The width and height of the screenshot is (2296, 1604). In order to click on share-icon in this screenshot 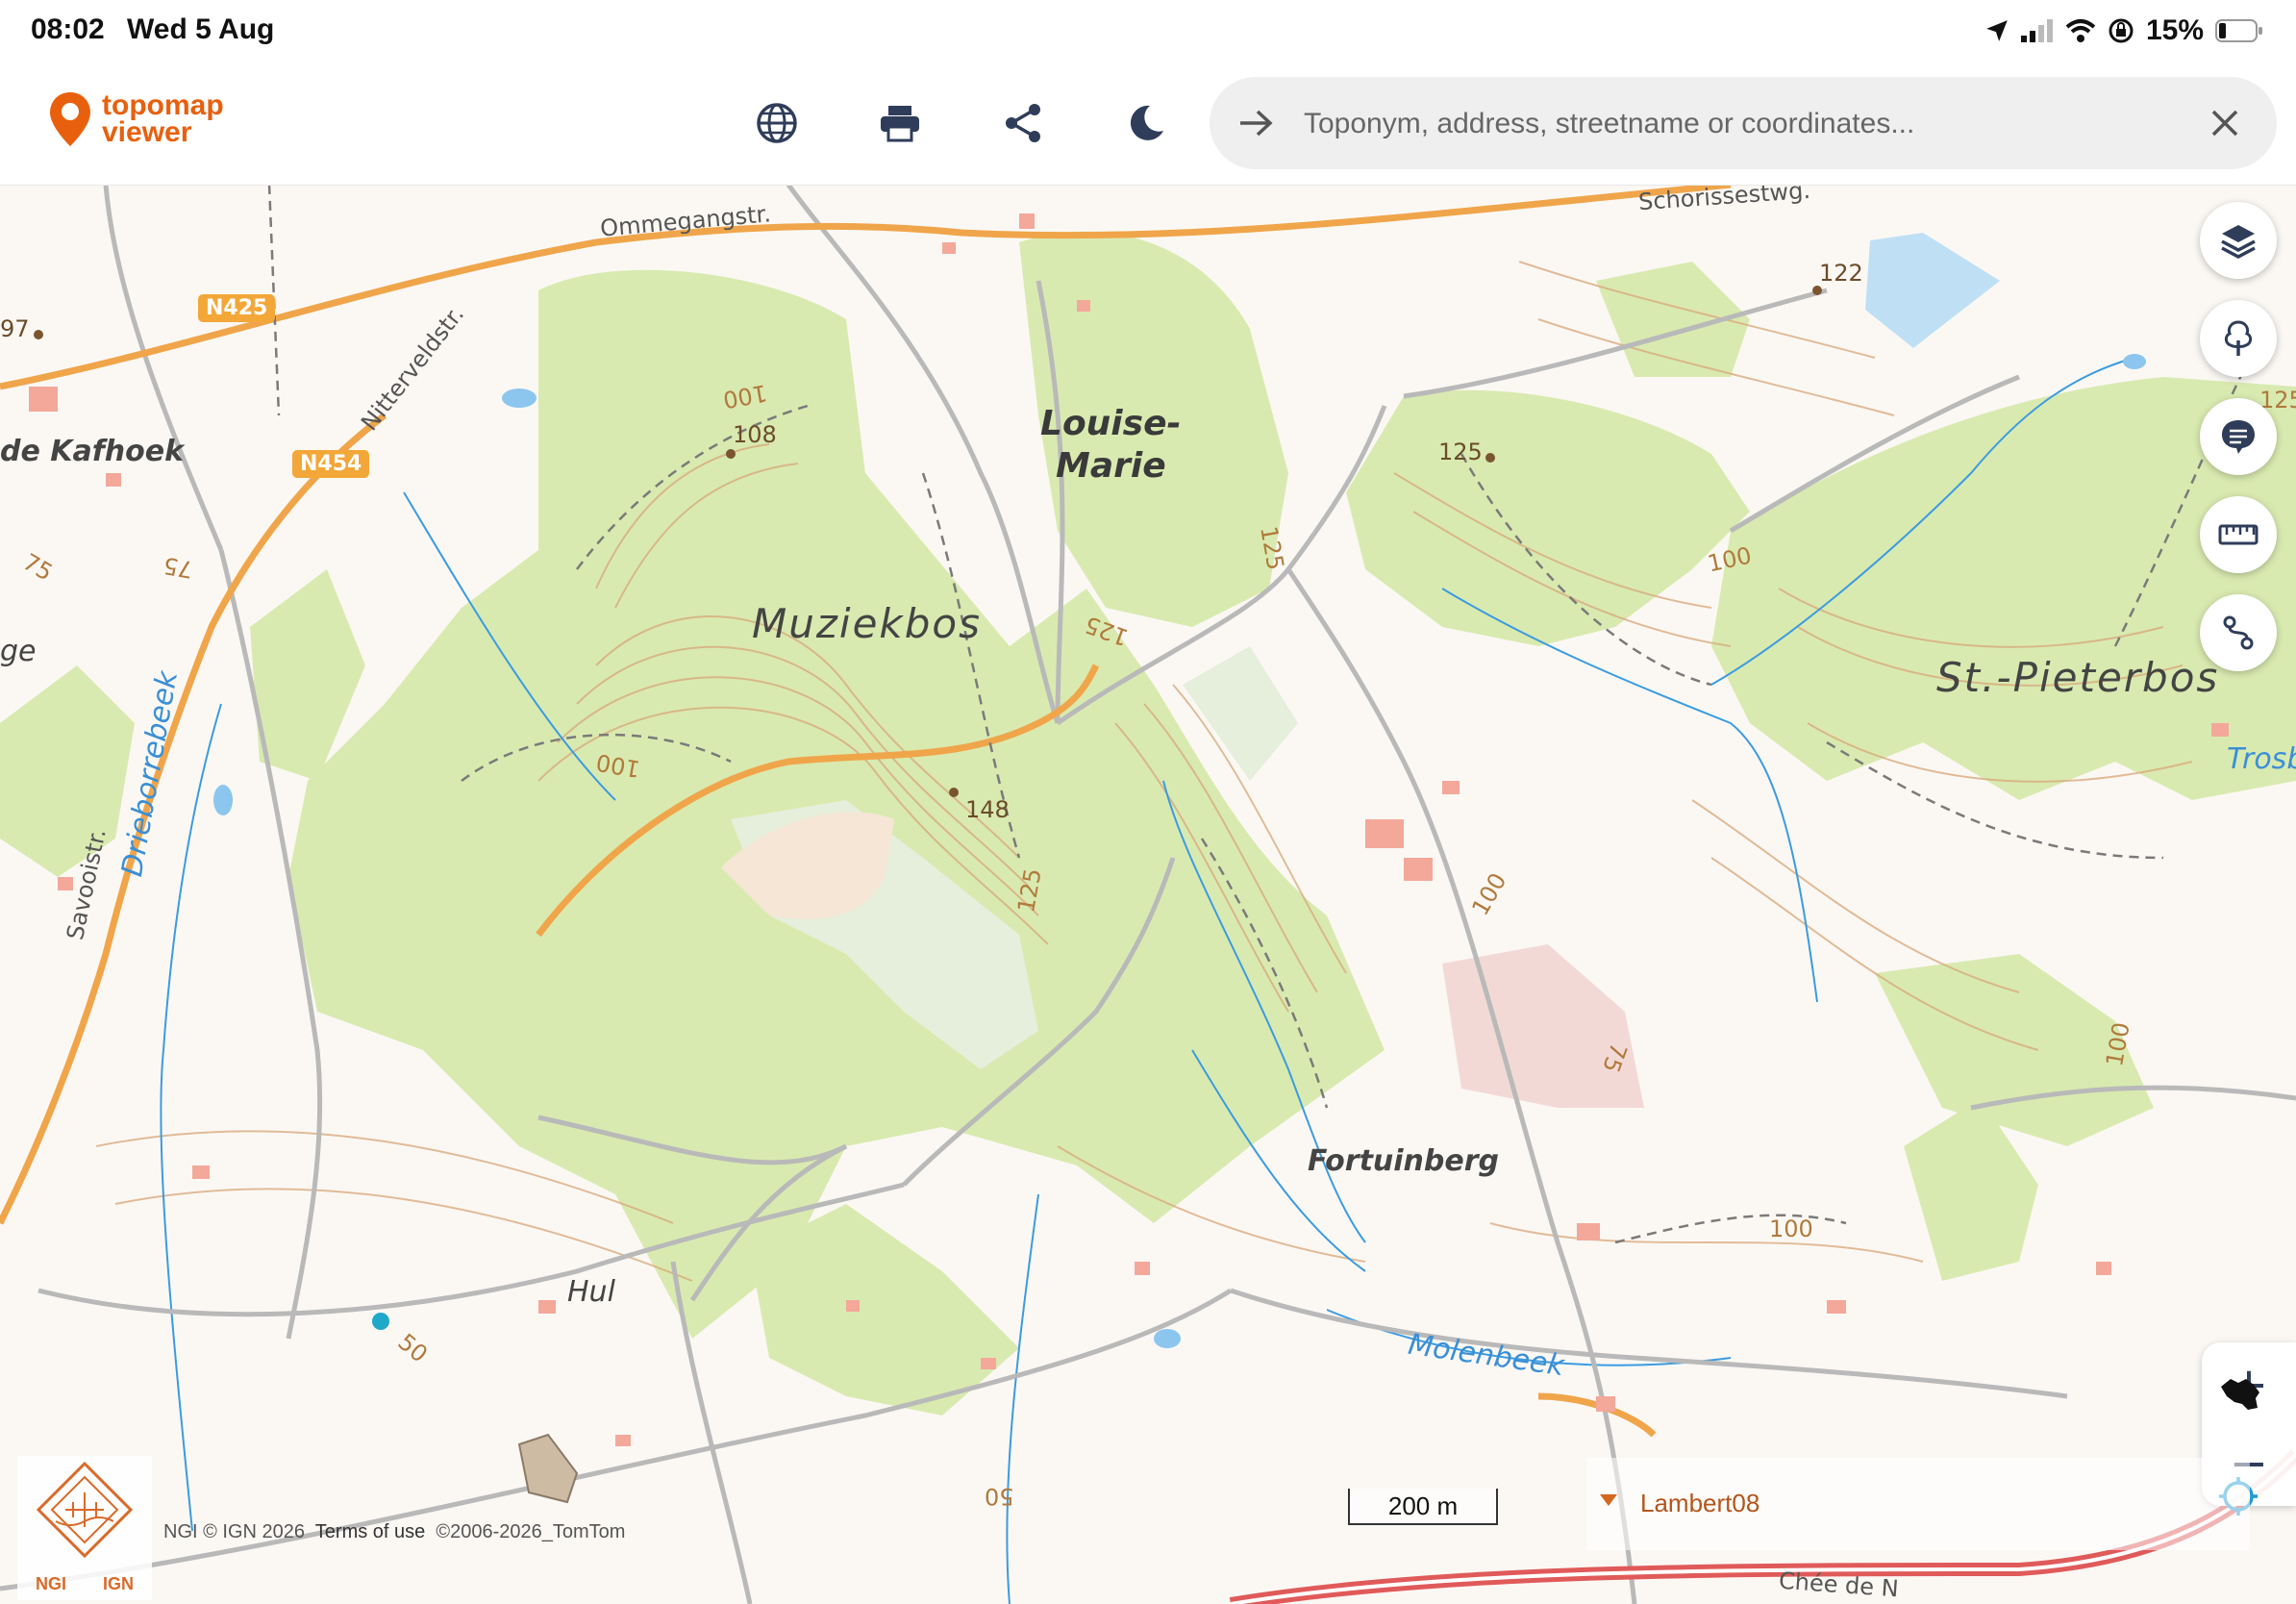, I will do `click(1023, 123)`.